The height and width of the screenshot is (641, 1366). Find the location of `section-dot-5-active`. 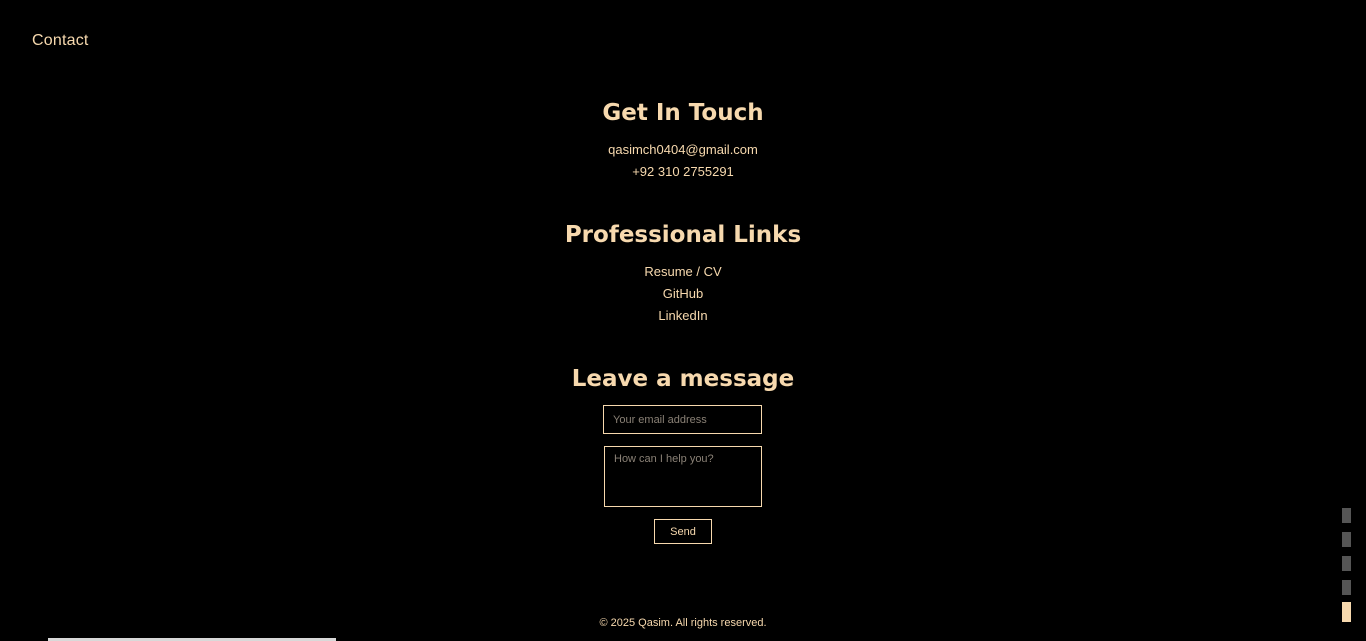

section-dot-5-active is located at coordinates (1346, 612).